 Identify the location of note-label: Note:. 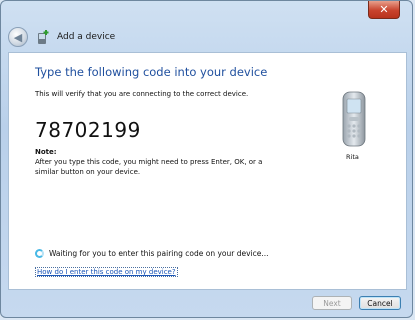
(46, 152).